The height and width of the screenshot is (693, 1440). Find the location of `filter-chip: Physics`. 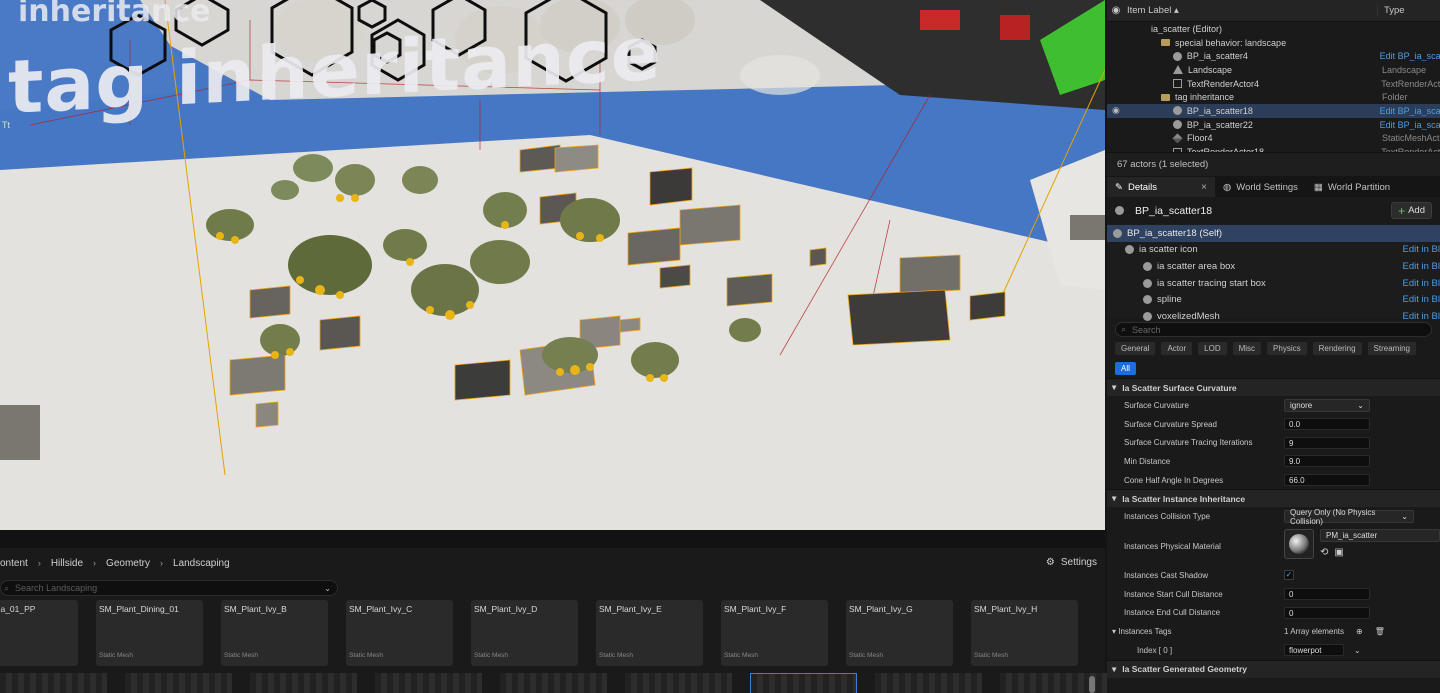

filter-chip: Physics is located at coordinates (1287, 348).